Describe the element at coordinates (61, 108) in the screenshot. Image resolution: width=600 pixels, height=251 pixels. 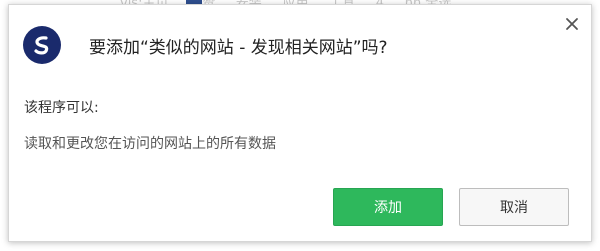
I see `permissions-heading: 该程序可以:` at that location.